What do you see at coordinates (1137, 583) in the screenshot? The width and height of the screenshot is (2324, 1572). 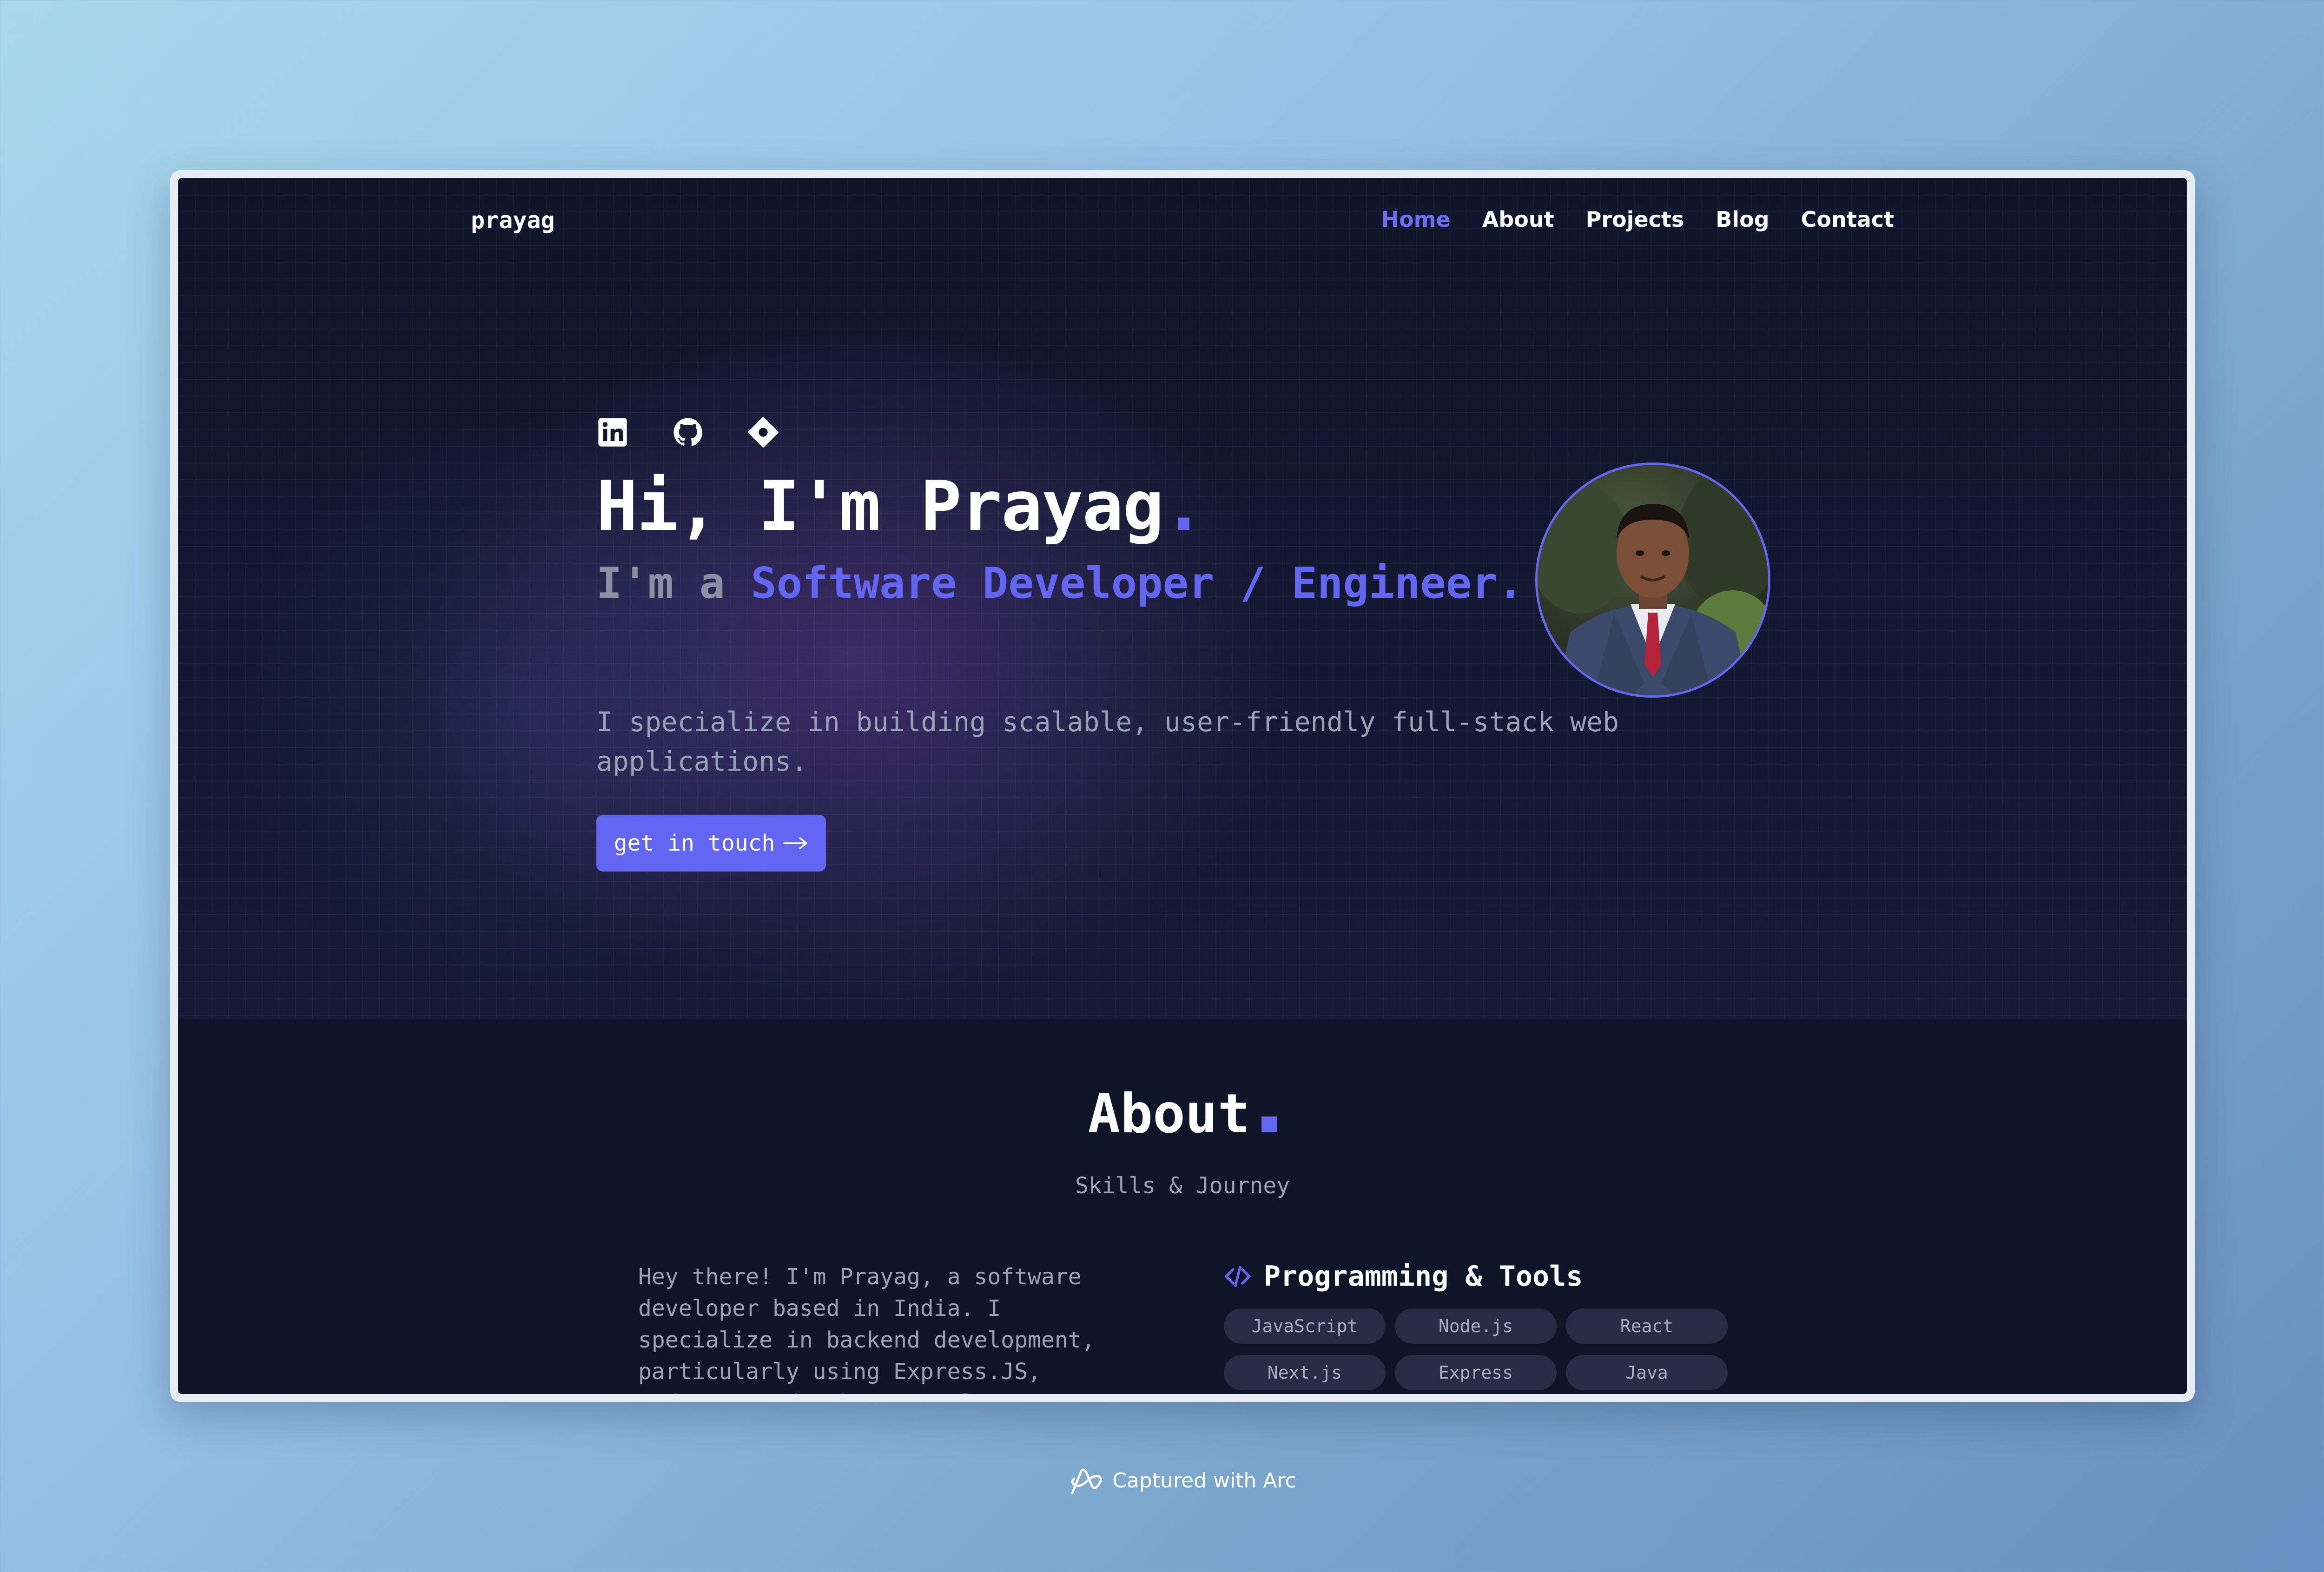 I see `role-title: Software Developer / Engineer.` at bounding box center [1137, 583].